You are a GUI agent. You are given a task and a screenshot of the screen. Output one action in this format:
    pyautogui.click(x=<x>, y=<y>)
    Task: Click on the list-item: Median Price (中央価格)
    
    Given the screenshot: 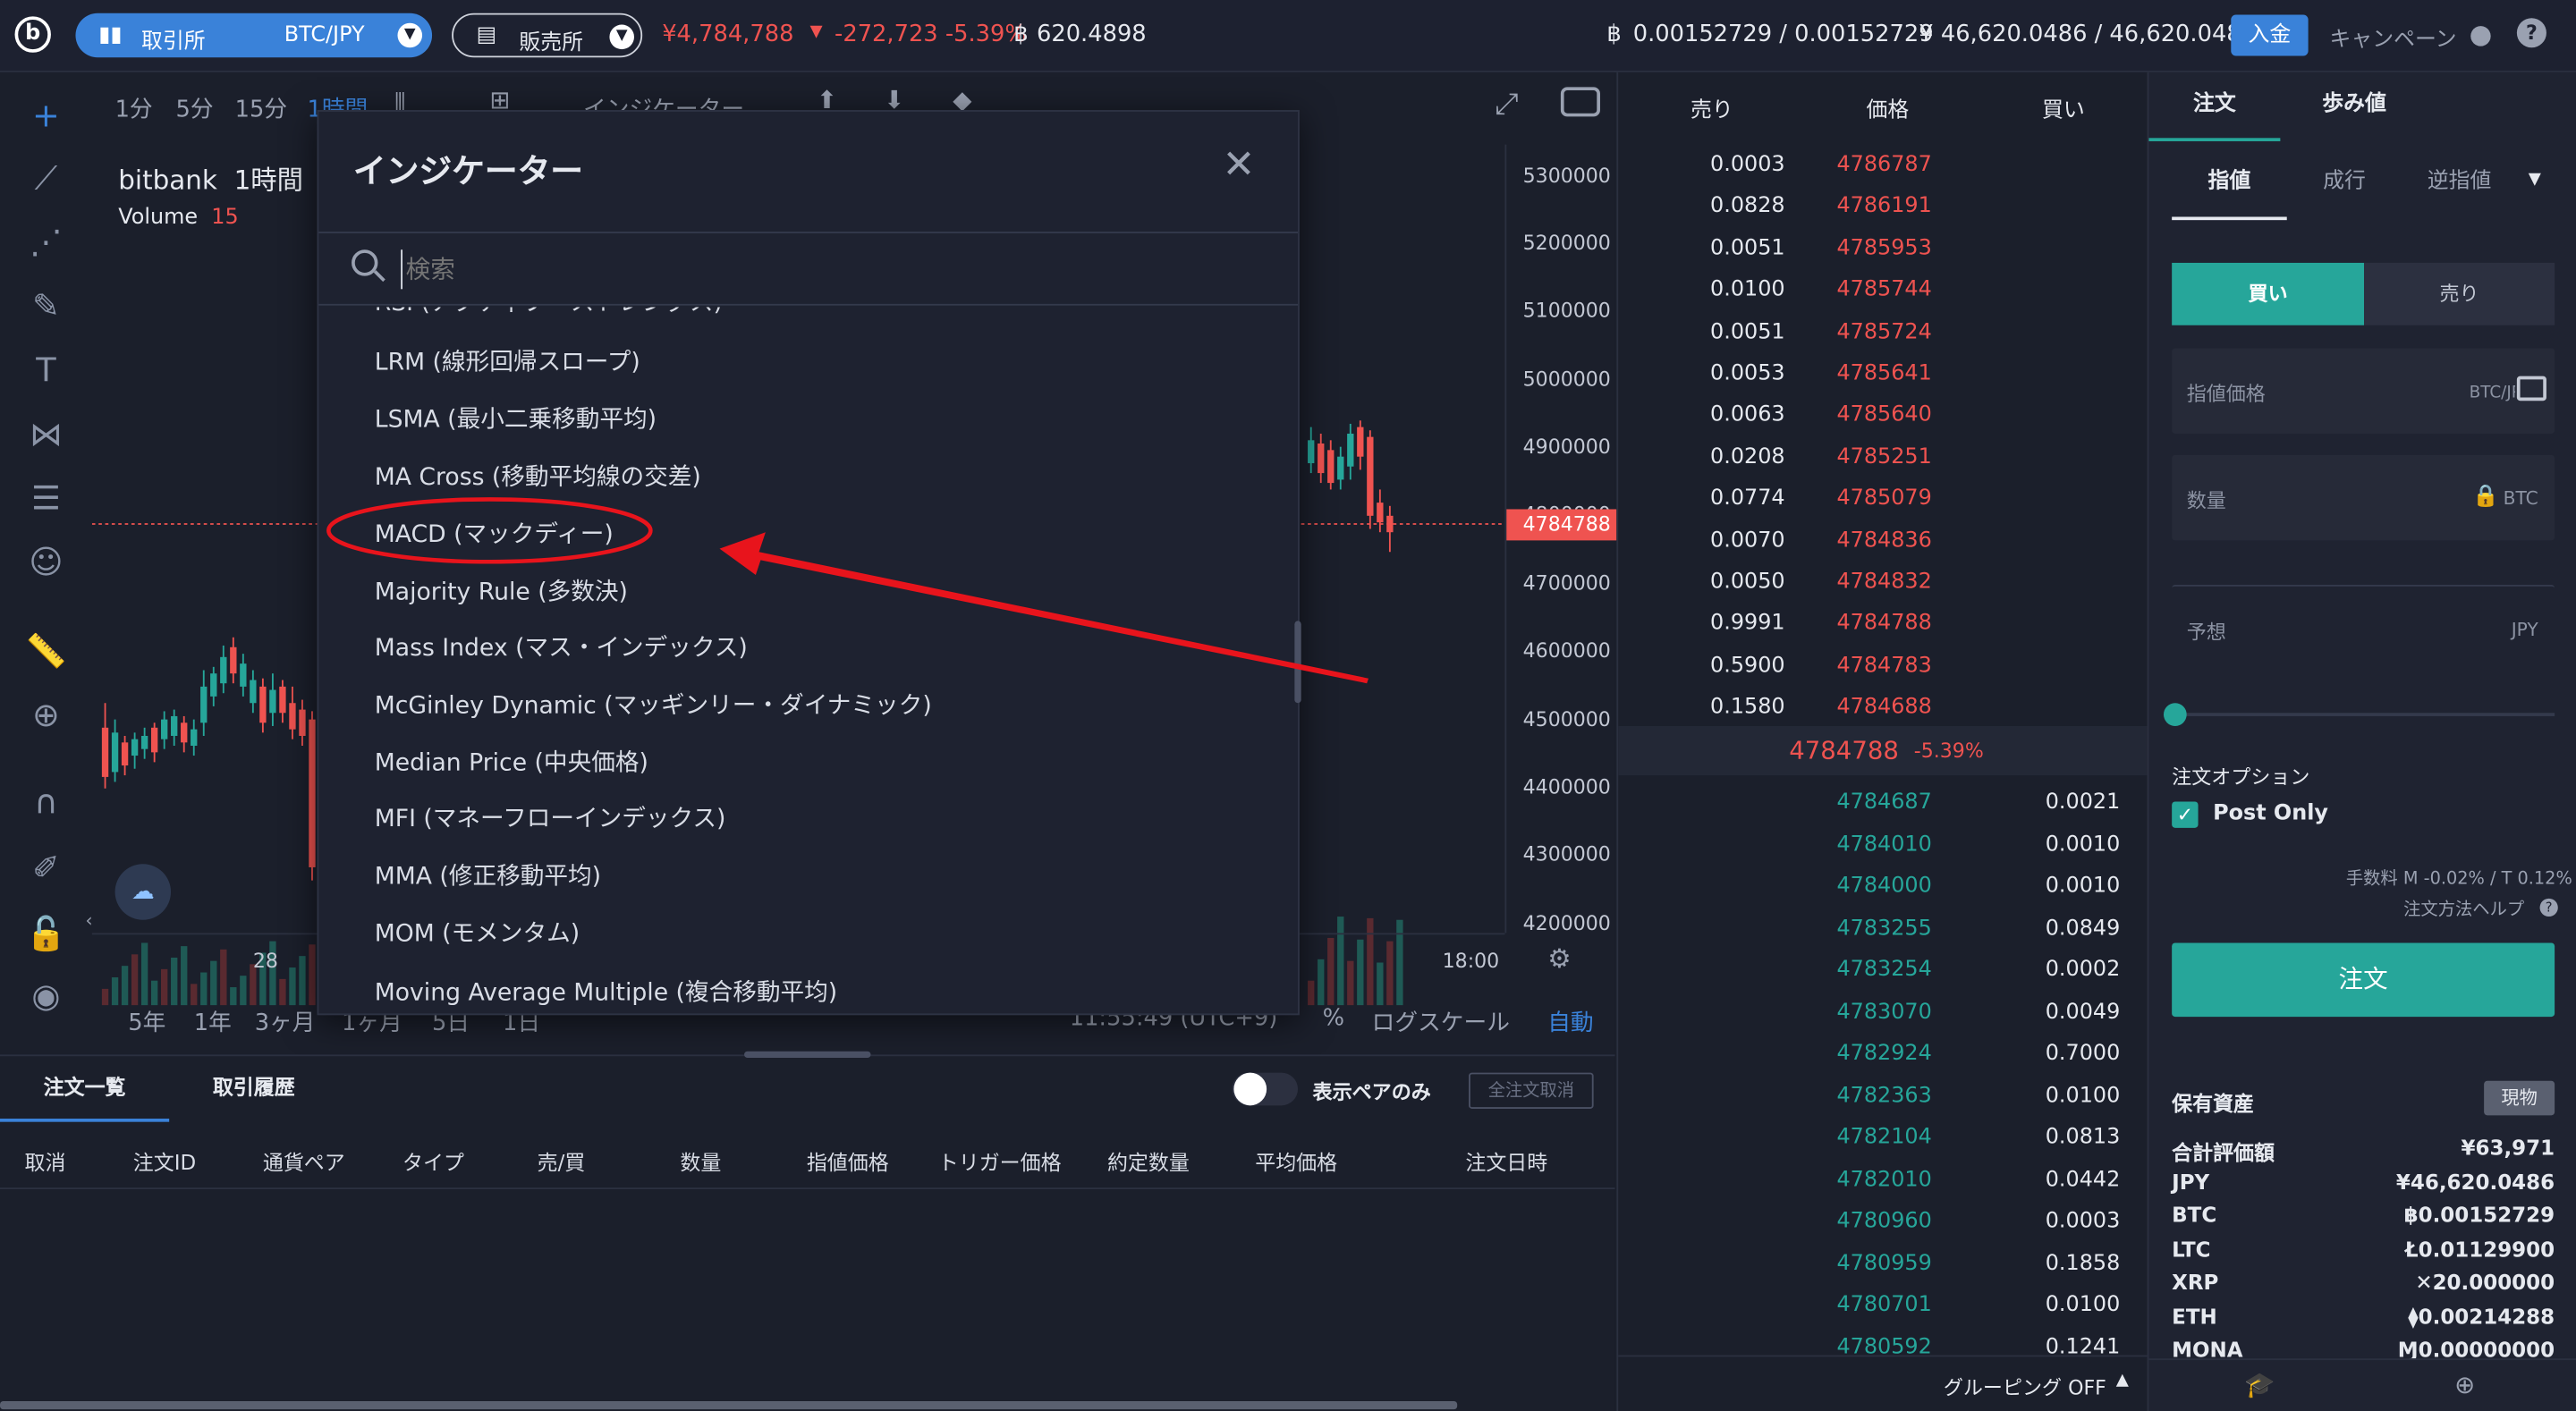 What is the action you would take?
    pyautogui.click(x=511, y=761)
    